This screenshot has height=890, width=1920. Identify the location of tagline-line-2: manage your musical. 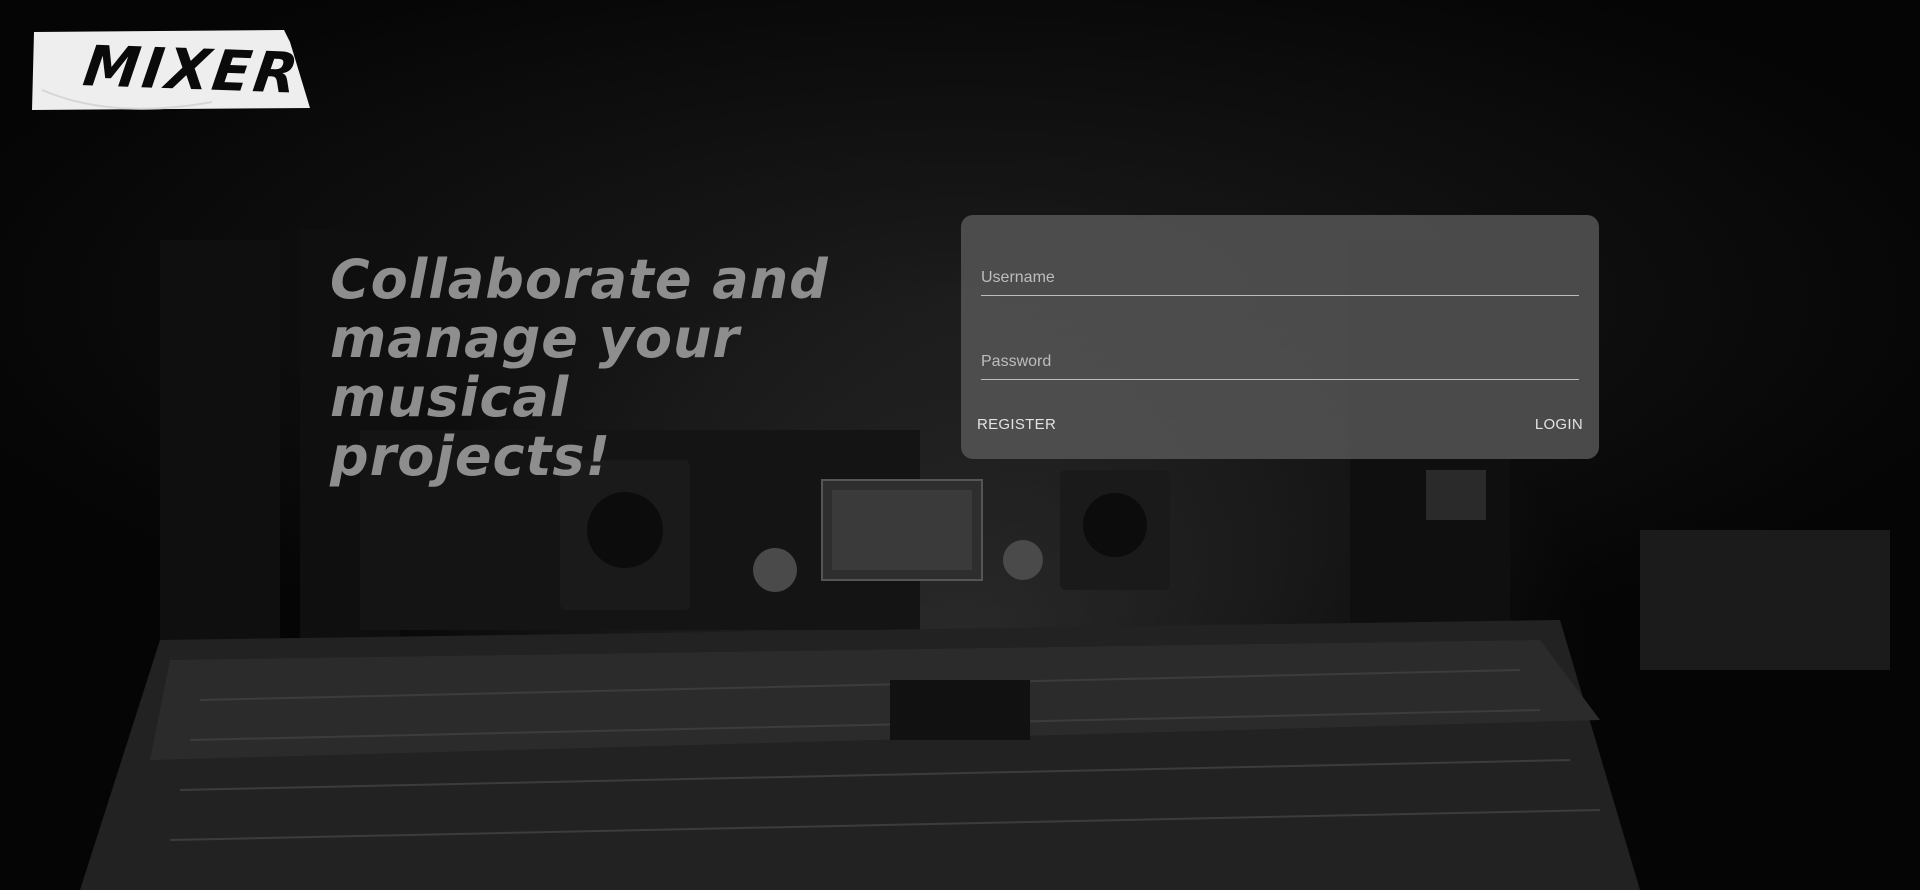
(535, 368).